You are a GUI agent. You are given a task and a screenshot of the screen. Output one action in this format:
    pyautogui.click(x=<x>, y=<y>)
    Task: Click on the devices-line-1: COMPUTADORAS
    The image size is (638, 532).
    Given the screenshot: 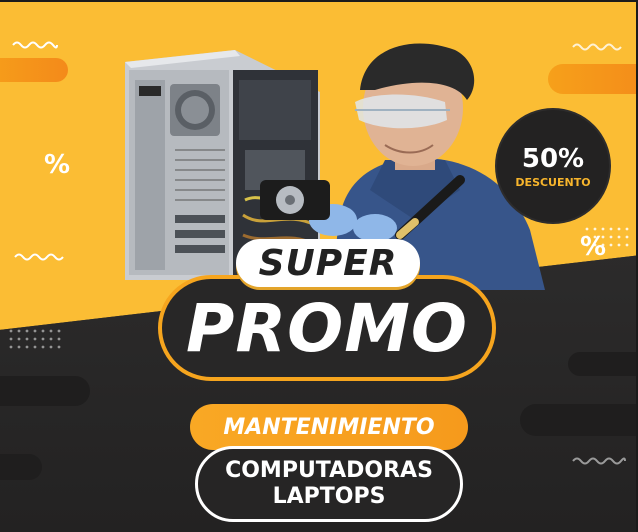 What is the action you would take?
    pyautogui.click(x=329, y=470)
    